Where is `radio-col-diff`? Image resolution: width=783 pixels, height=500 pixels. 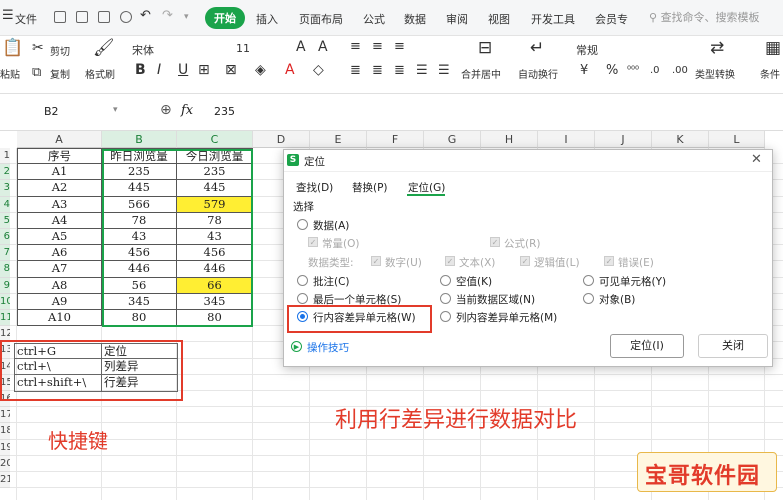 radio-col-diff is located at coordinates (445, 316).